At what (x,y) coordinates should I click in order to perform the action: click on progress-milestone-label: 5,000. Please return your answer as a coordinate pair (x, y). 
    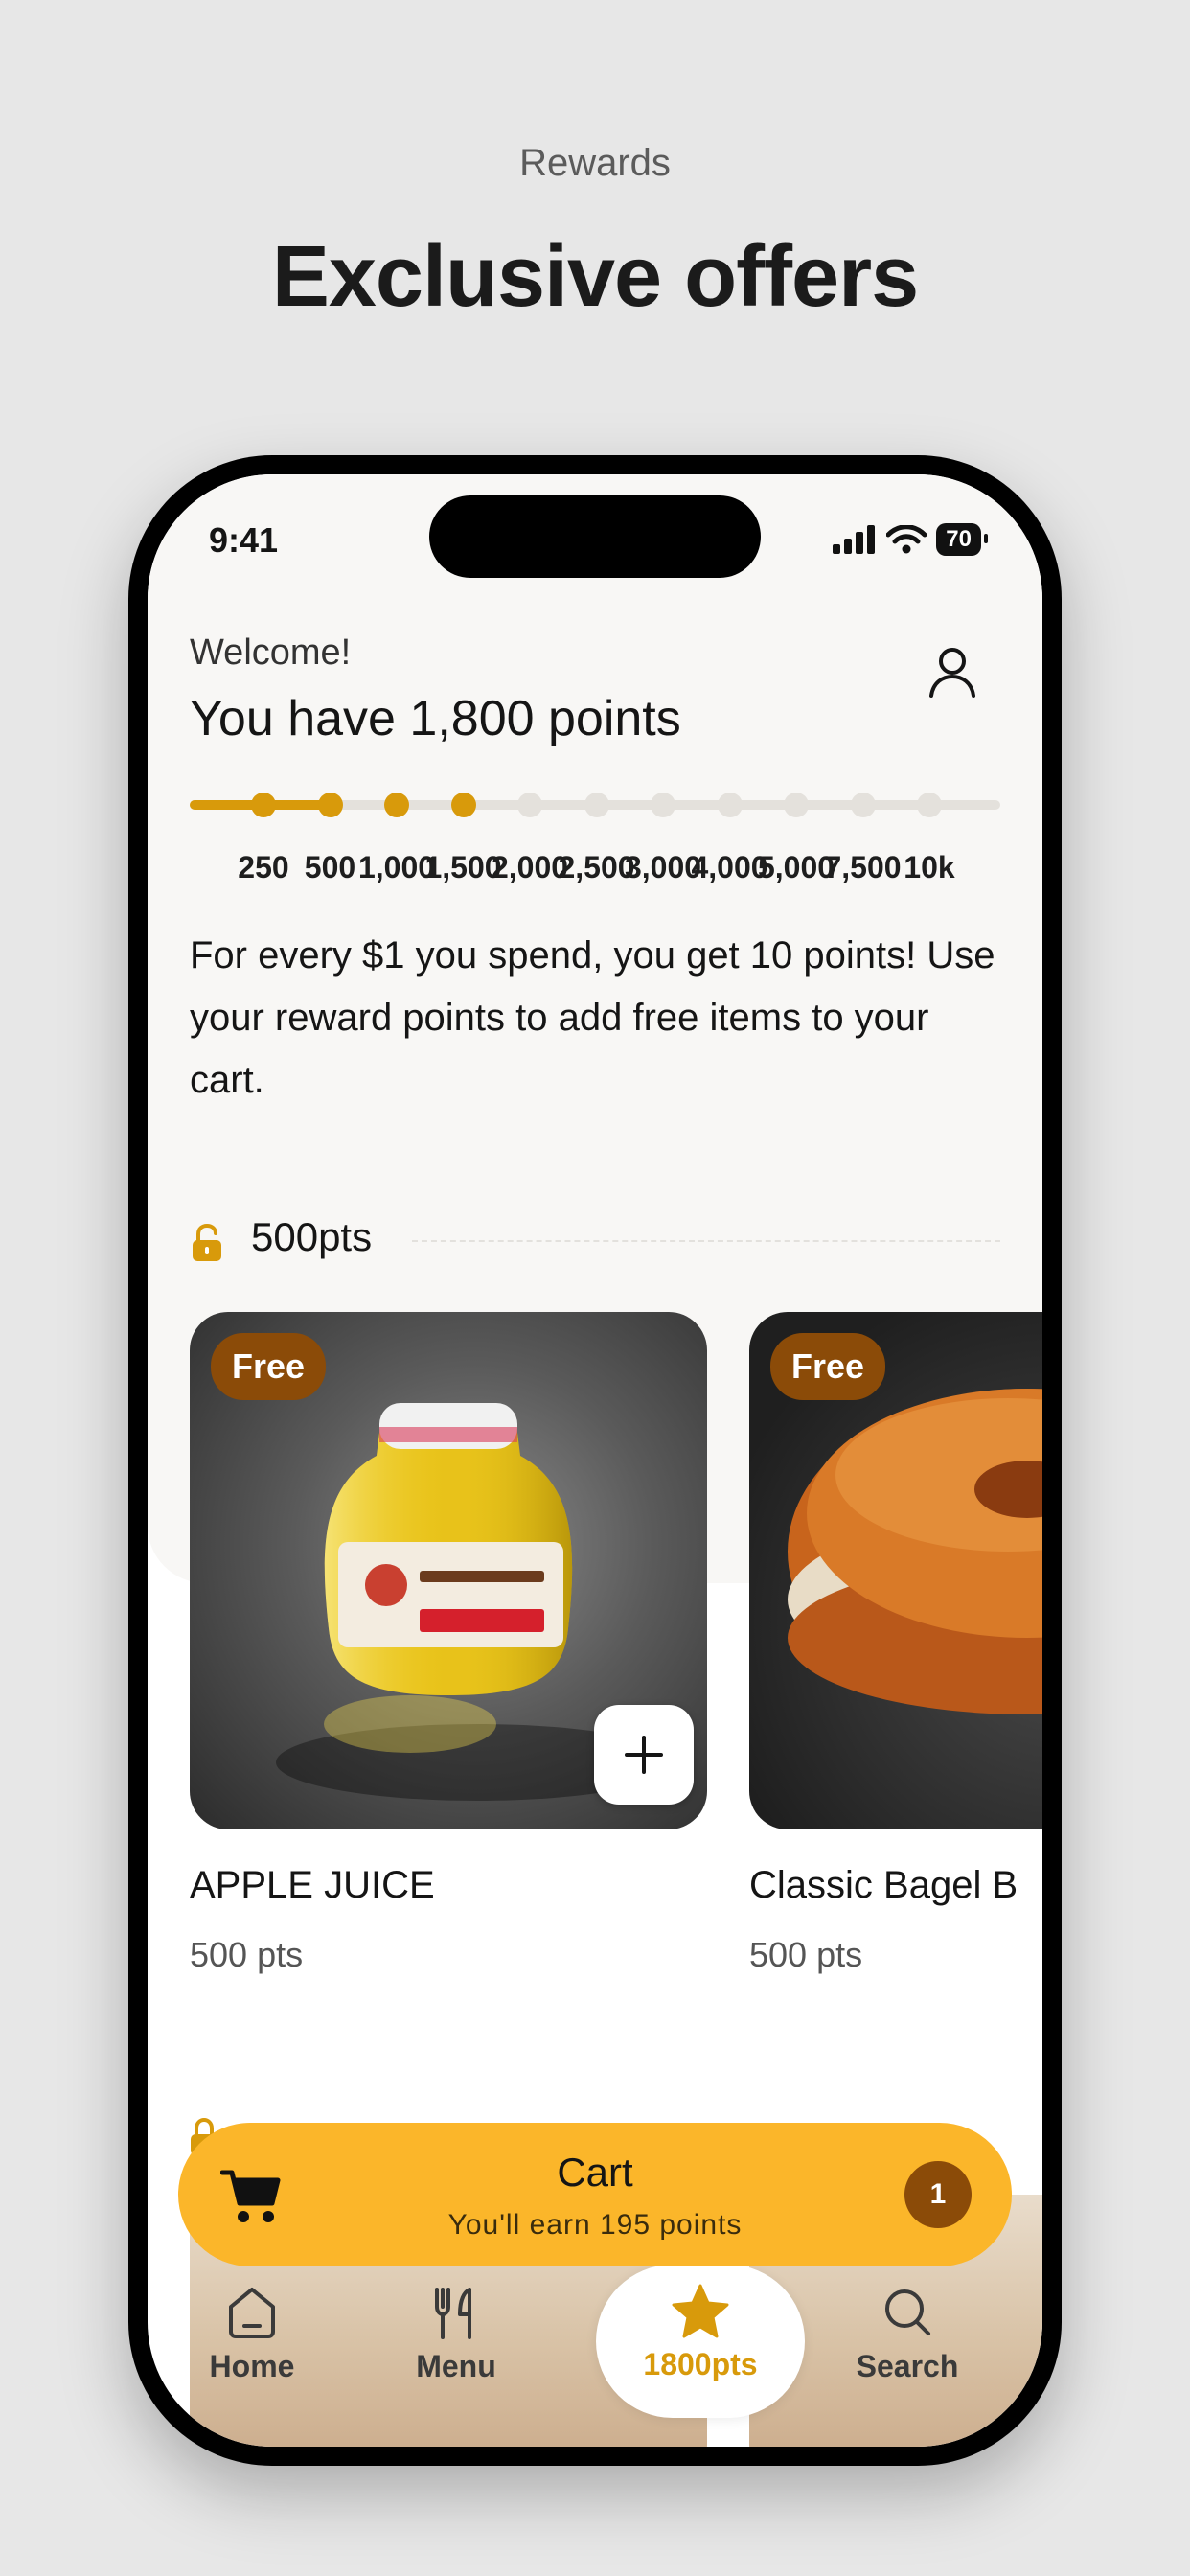
    Looking at the image, I should click on (796, 867).